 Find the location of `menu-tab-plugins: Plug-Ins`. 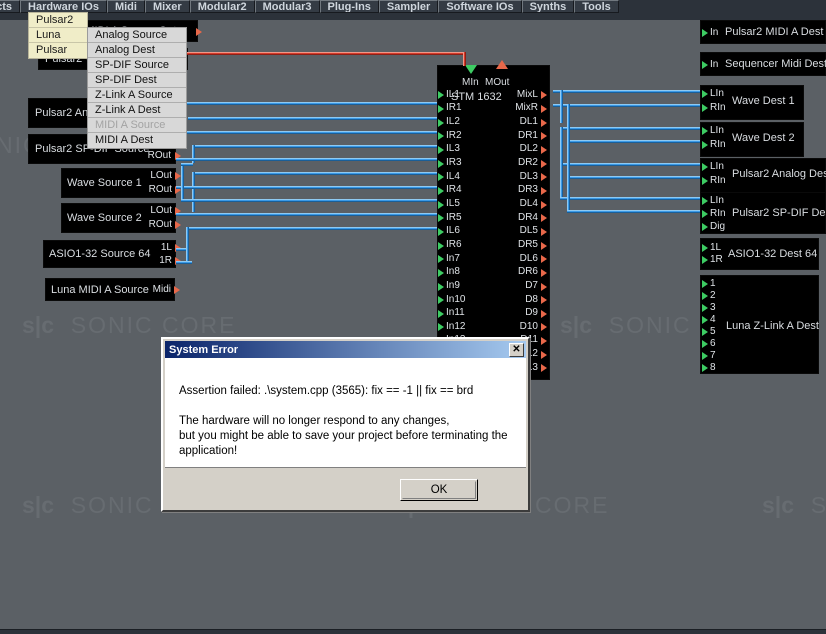

menu-tab-plugins: Plug-Ins is located at coordinates (349, 6).